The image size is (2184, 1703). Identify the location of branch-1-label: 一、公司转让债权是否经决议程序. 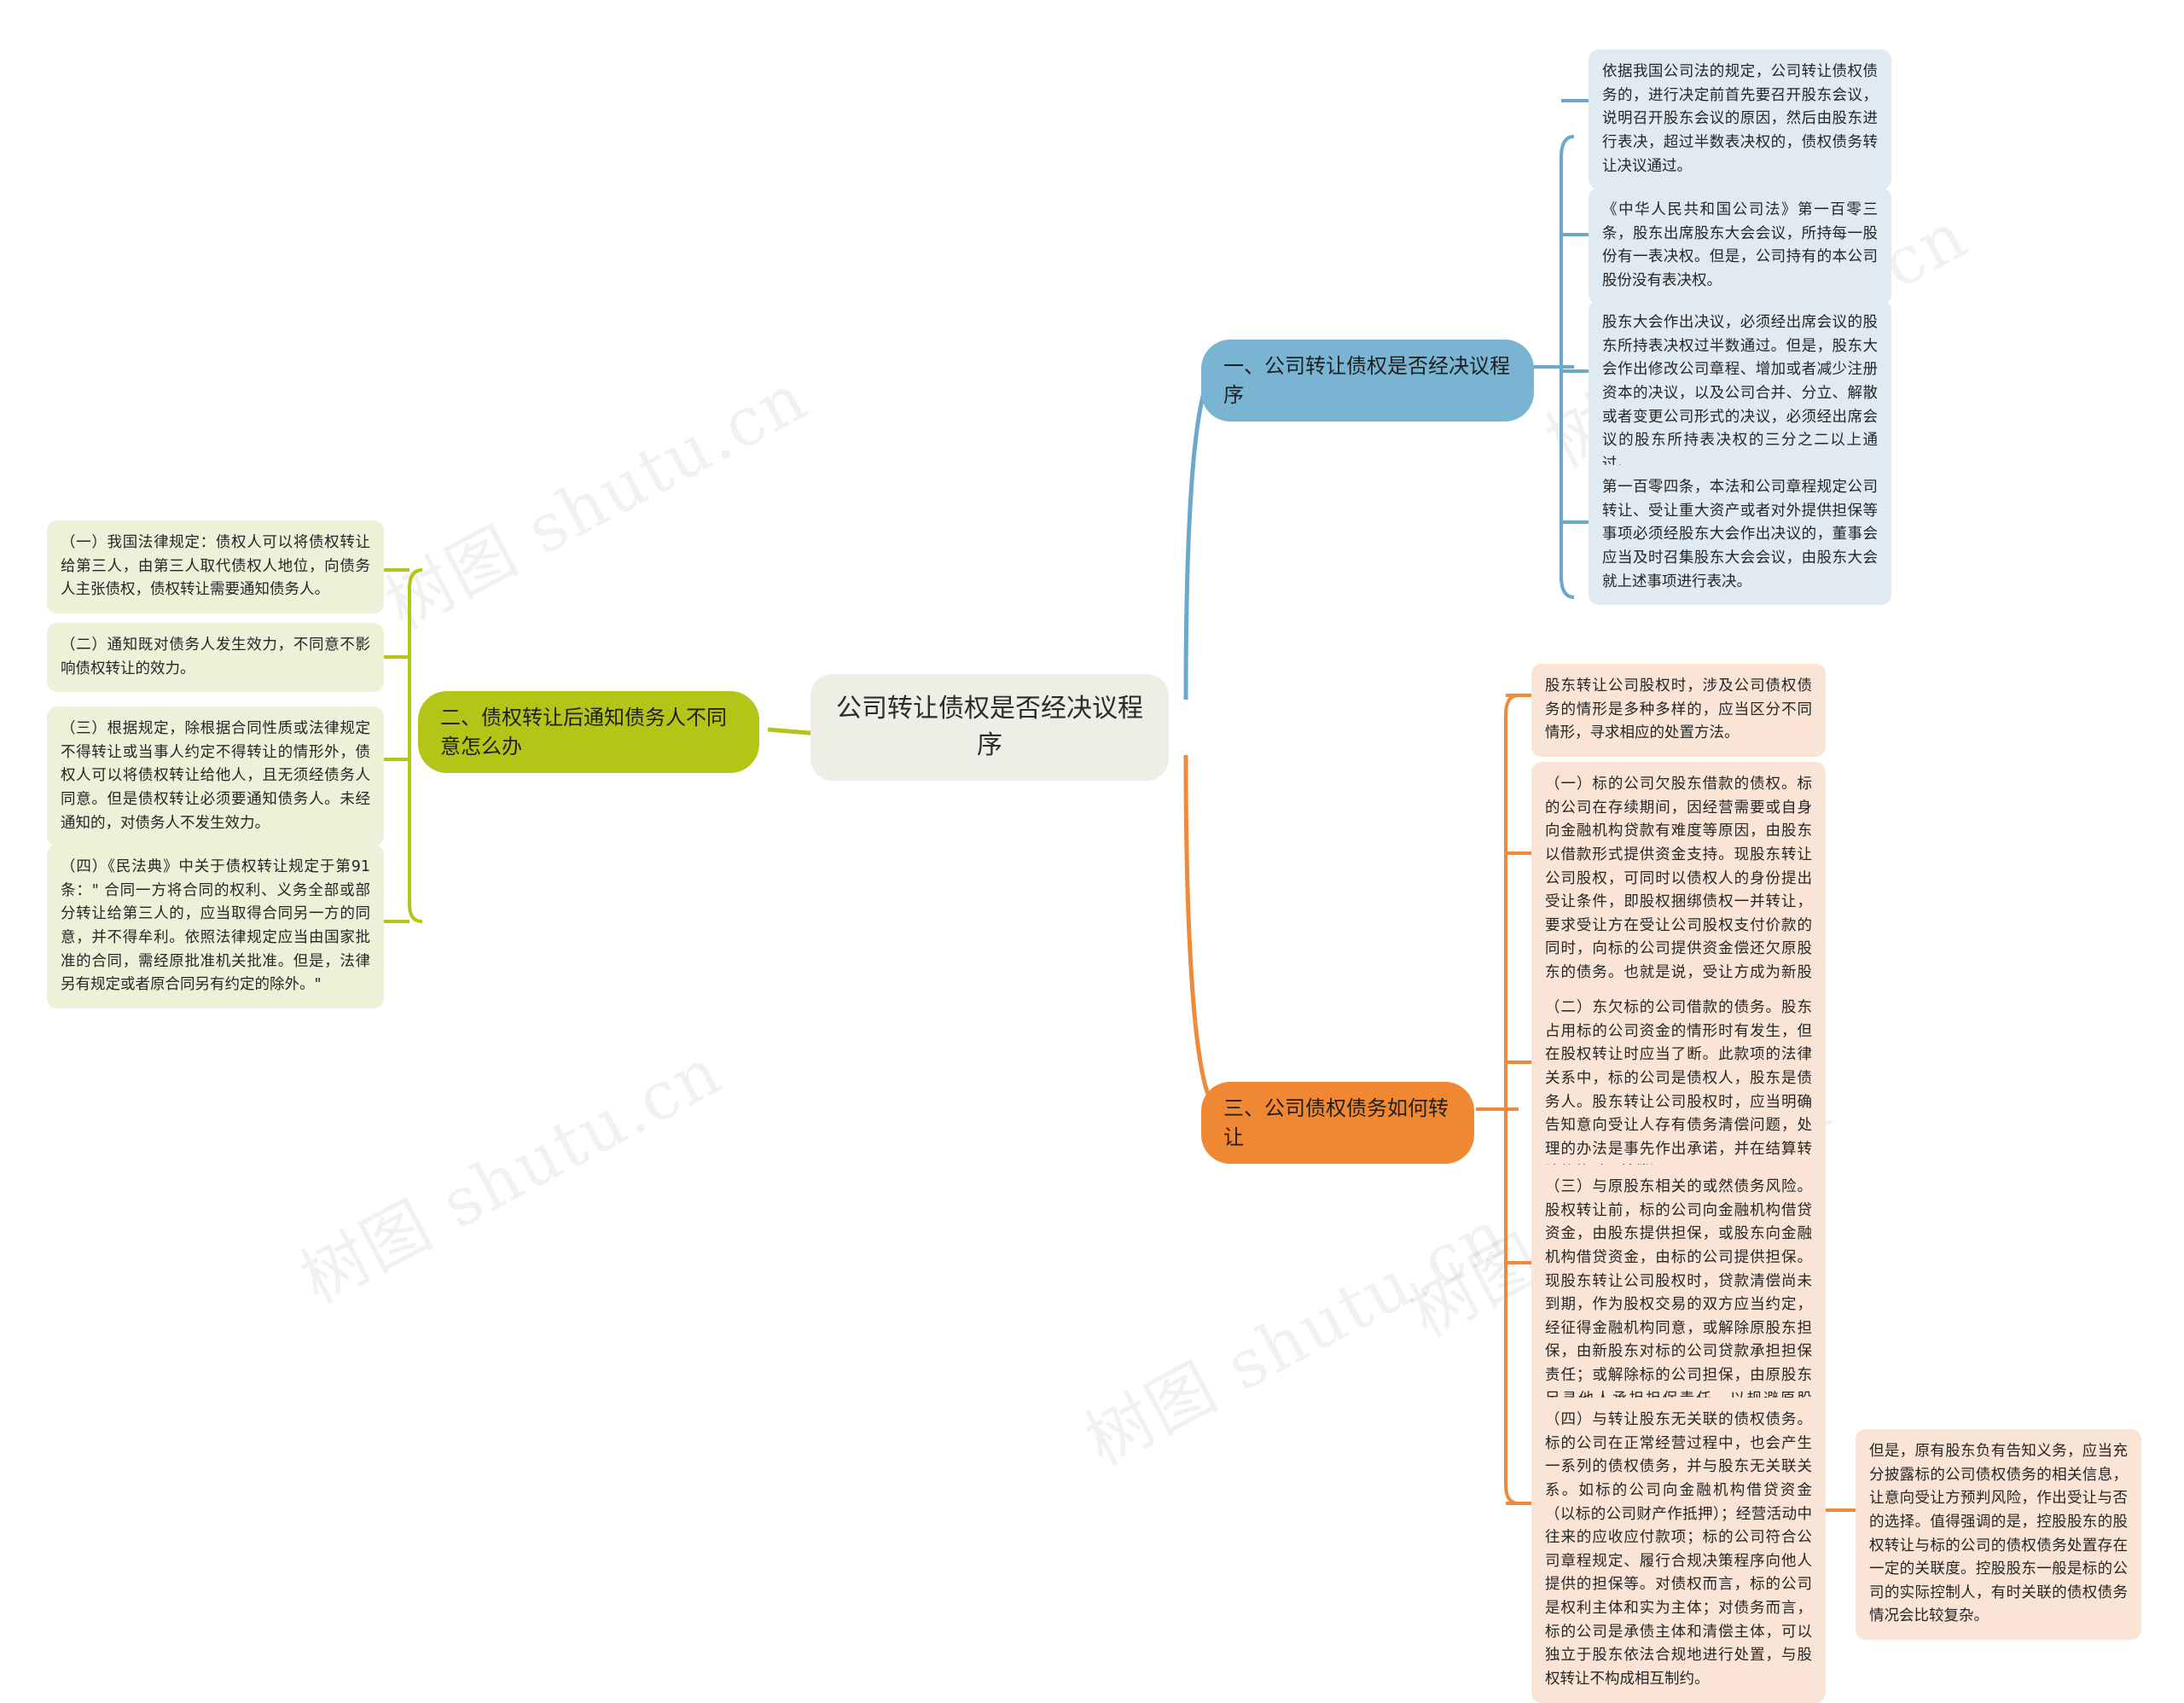
(1367, 381).